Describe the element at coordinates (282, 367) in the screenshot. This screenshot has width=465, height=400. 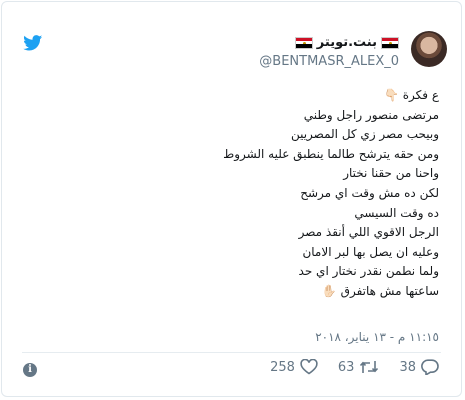
I see `like-count: 258` at that location.